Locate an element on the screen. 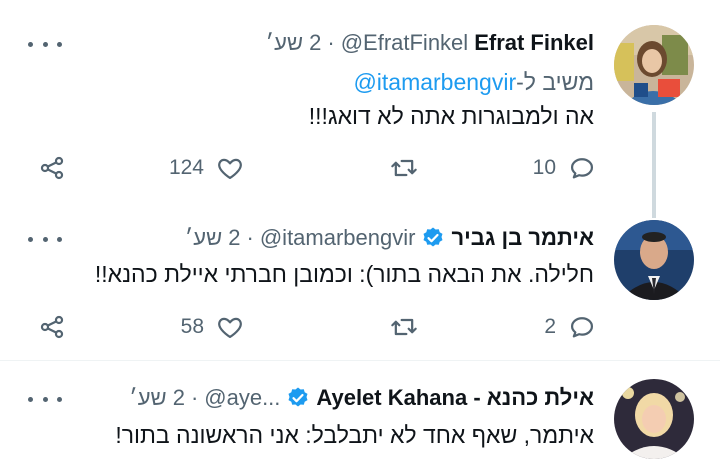  reply-count: 10 is located at coordinates (544, 167).